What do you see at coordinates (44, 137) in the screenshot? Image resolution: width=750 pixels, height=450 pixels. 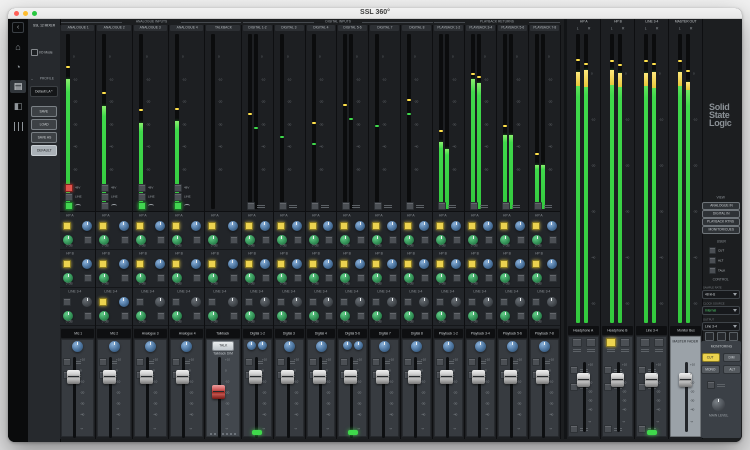 I see `save-as-button: SAVE AS` at bounding box center [44, 137].